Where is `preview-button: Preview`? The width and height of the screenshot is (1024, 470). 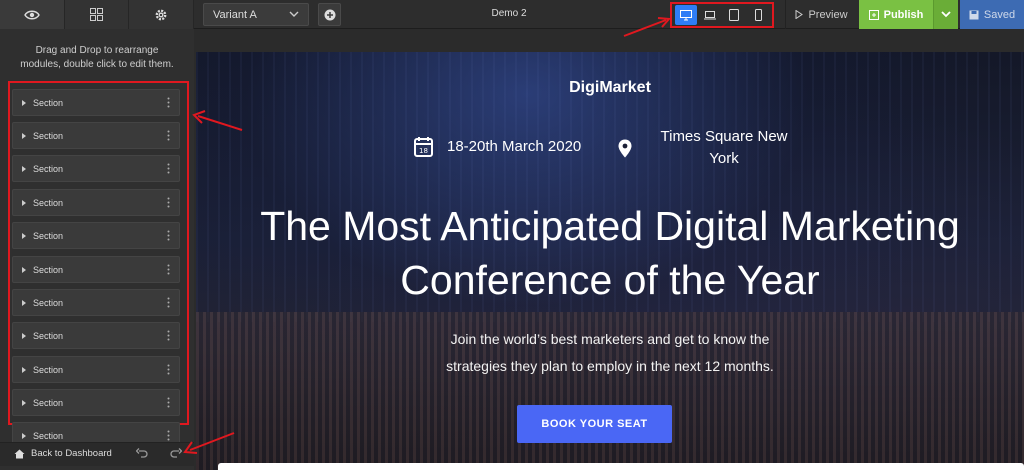
preview-button: Preview is located at coordinates (821, 14).